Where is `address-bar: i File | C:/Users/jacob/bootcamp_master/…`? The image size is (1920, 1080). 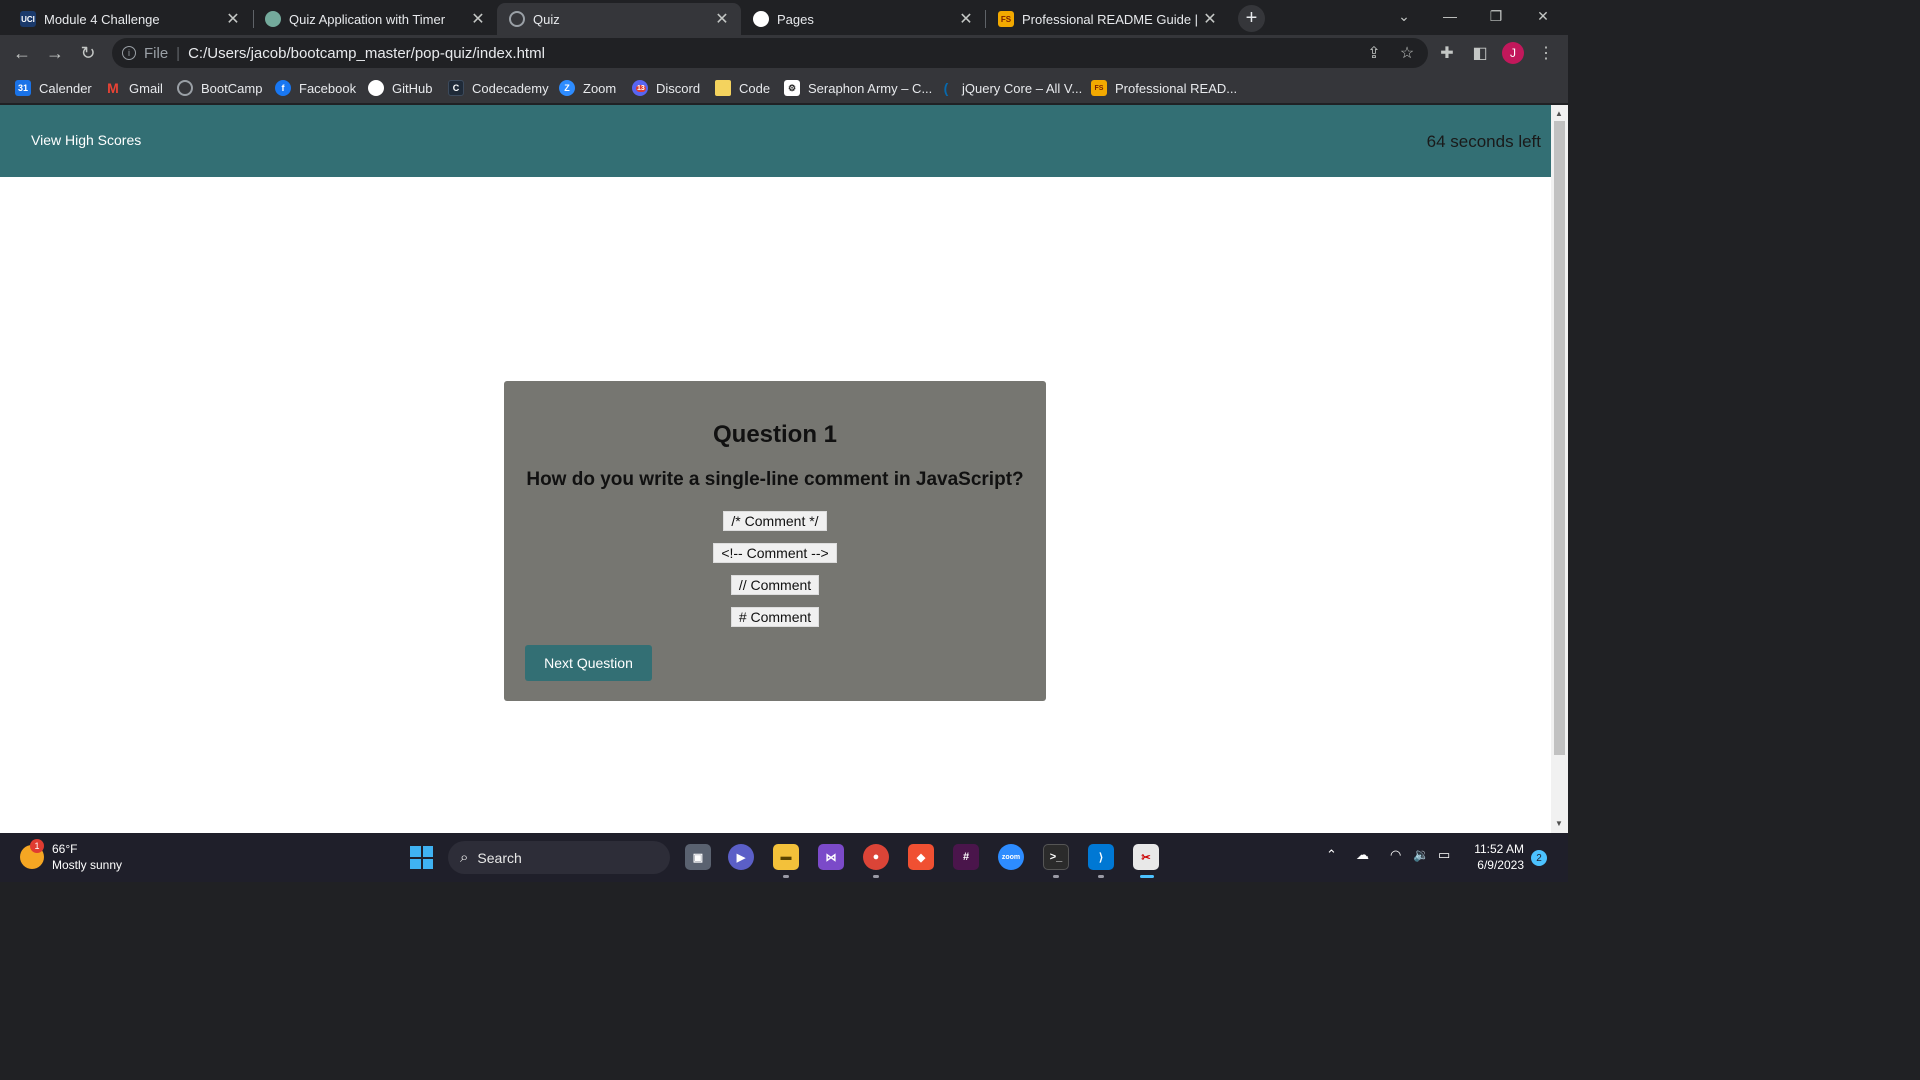
address-bar: i File | C:/Users/jacob/bootcamp_master/… is located at coordinates (770, 53).